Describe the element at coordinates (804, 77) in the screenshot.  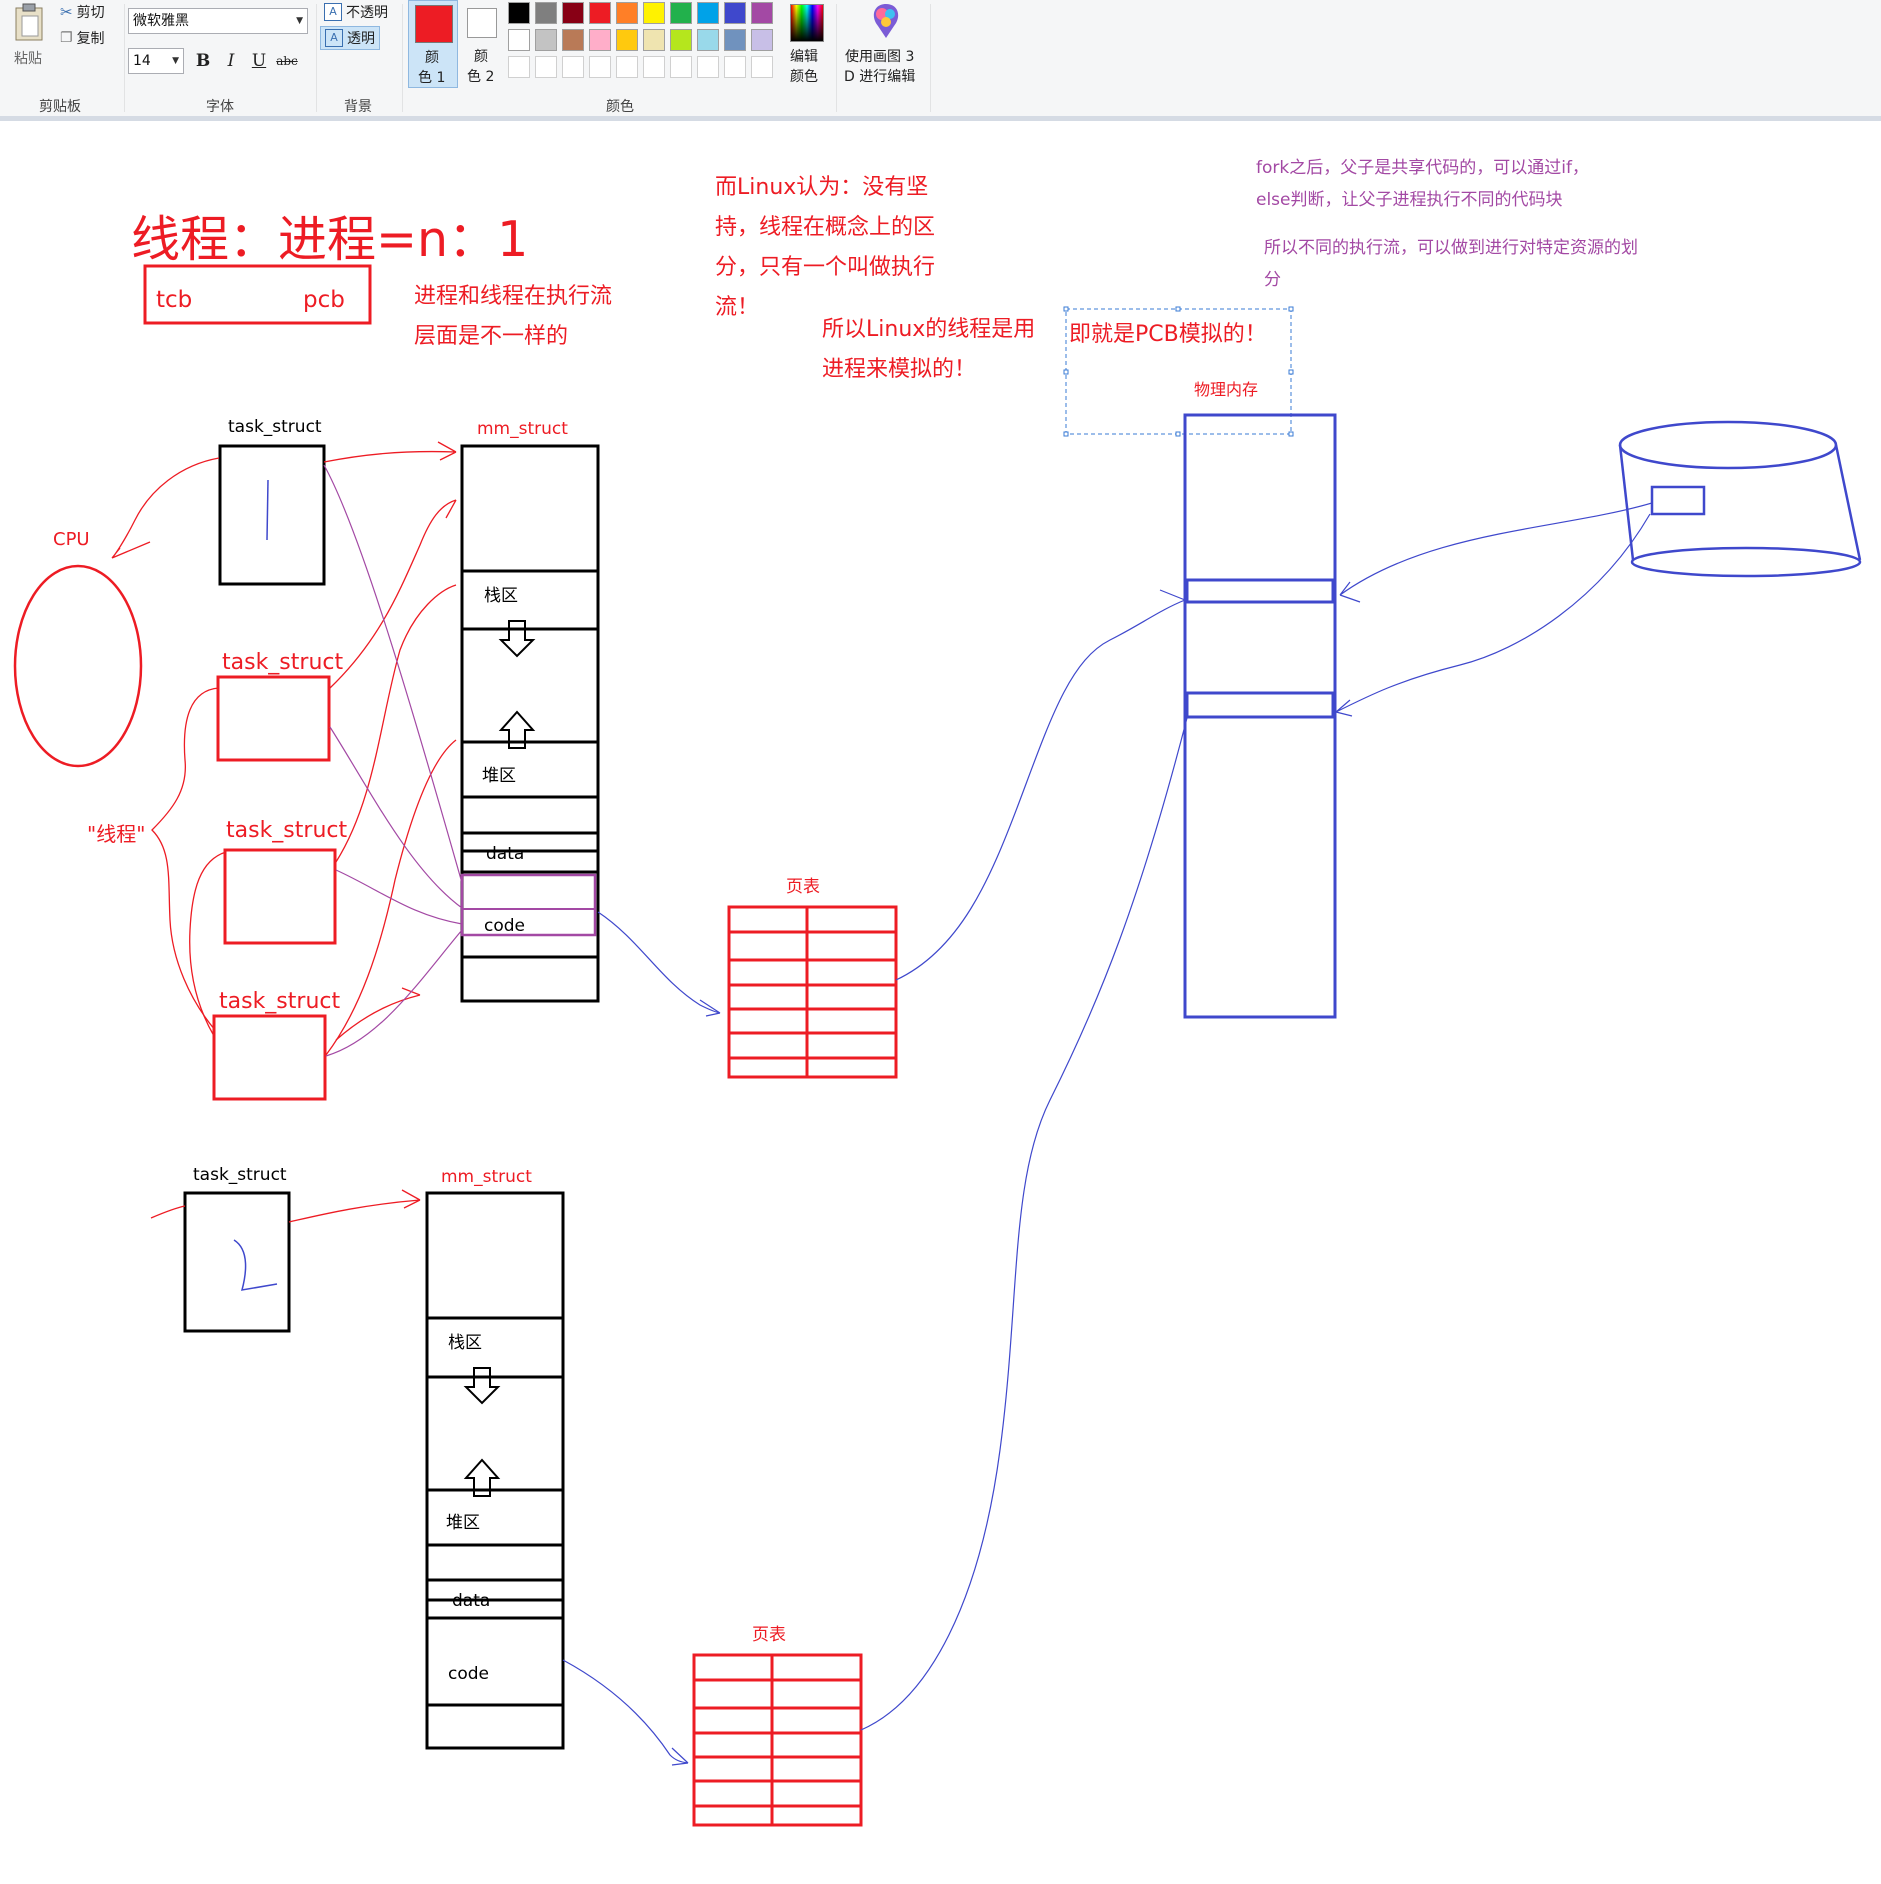
I see `edit-colors-label-2: 颜色` at that location.